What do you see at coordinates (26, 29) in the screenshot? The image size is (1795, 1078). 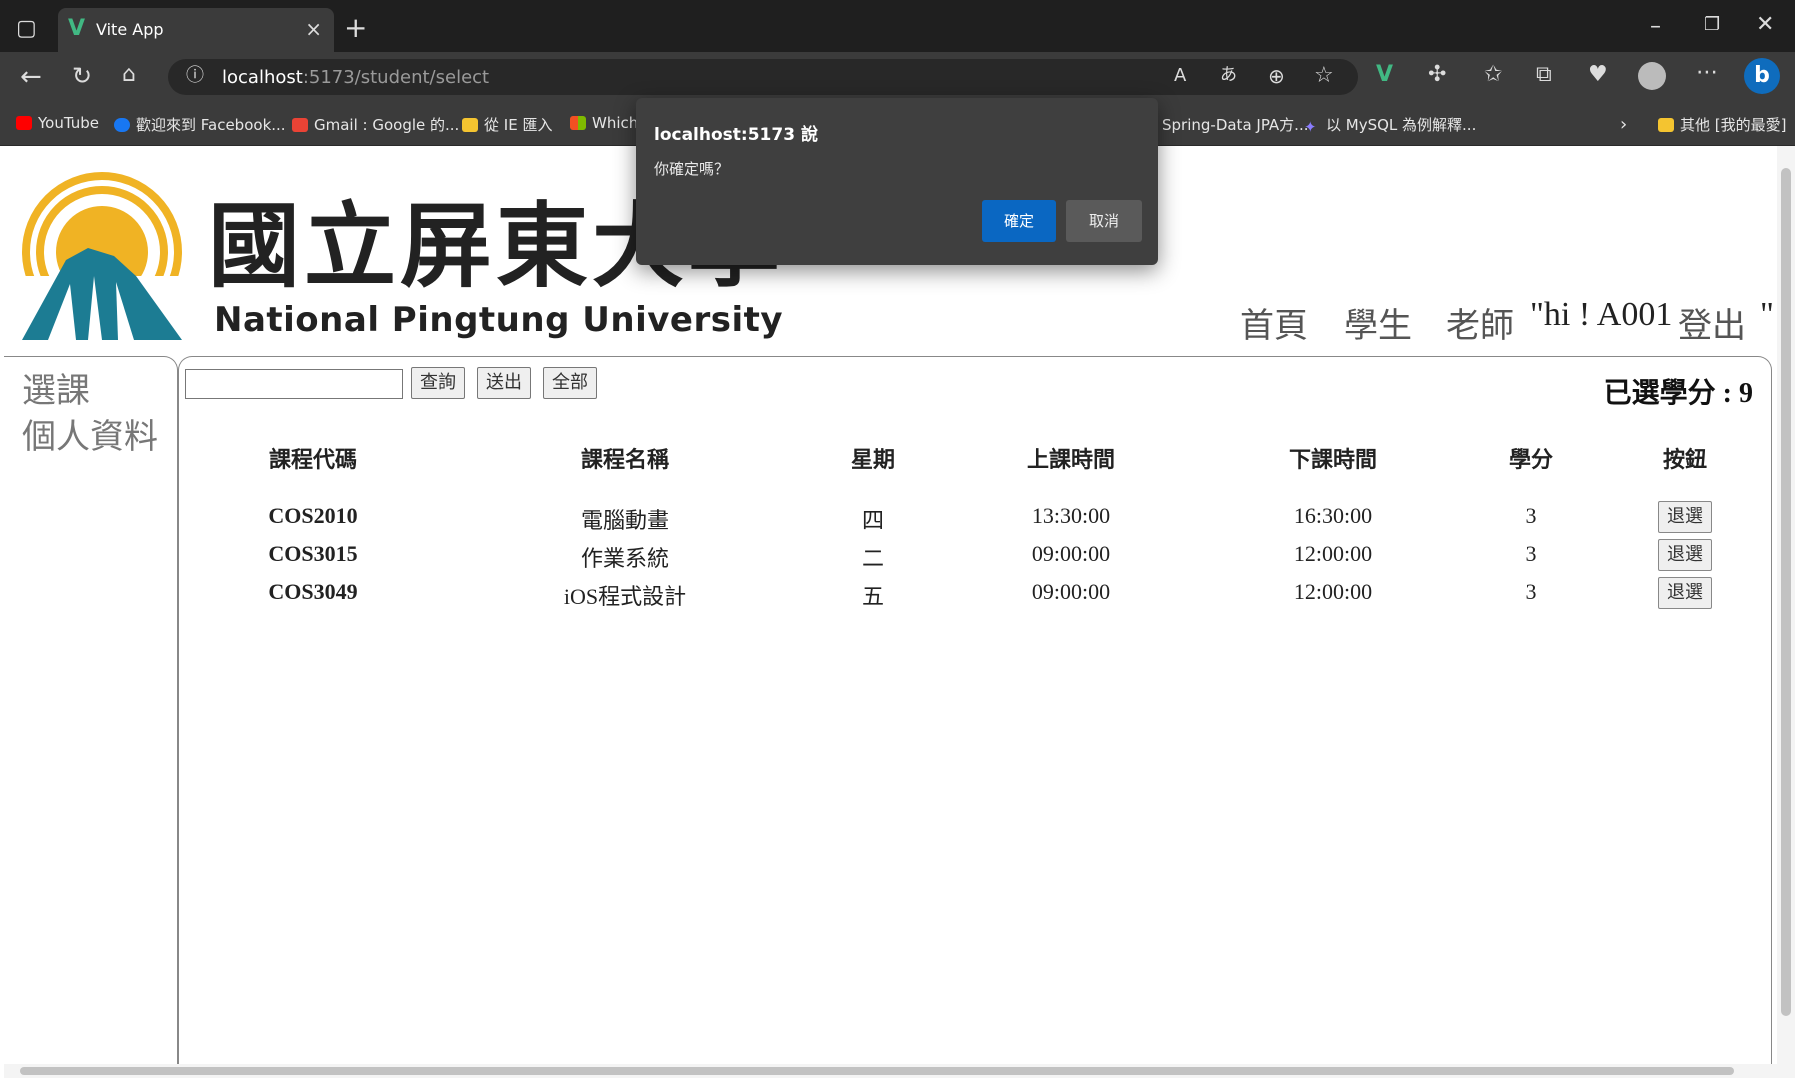 I see `tab-actions-icon: ▢` at bounding box center [26, 29].